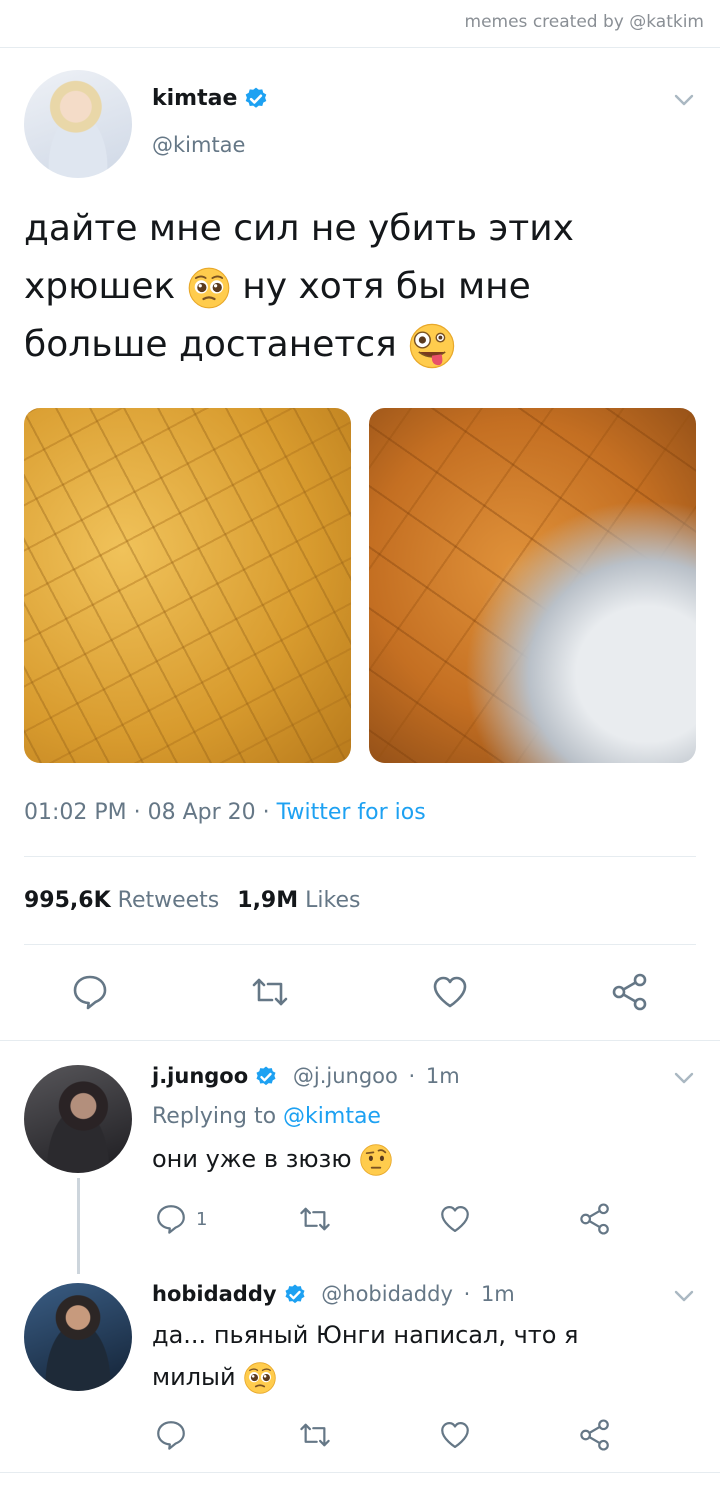 The image size is (720, 1486). I want to click on retweets-stat: 995,6K Retweets, so click(121, 900).